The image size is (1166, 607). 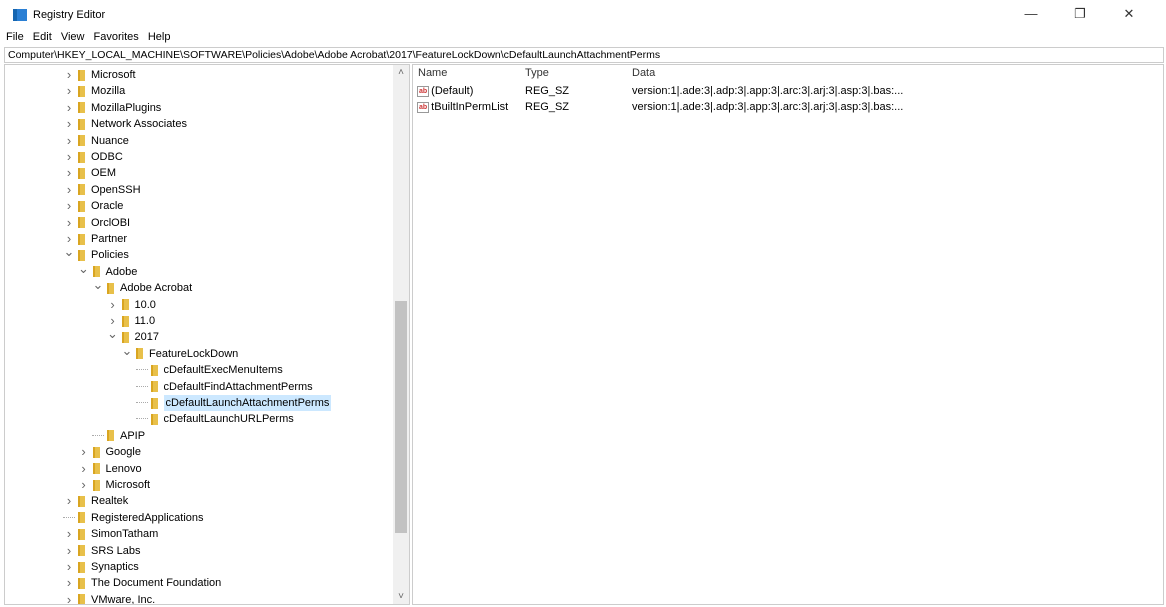 What do you see at coordinates (643, 73) in the screenshot?
I see `column-header-data: Data` at bounding box center [643, 73].